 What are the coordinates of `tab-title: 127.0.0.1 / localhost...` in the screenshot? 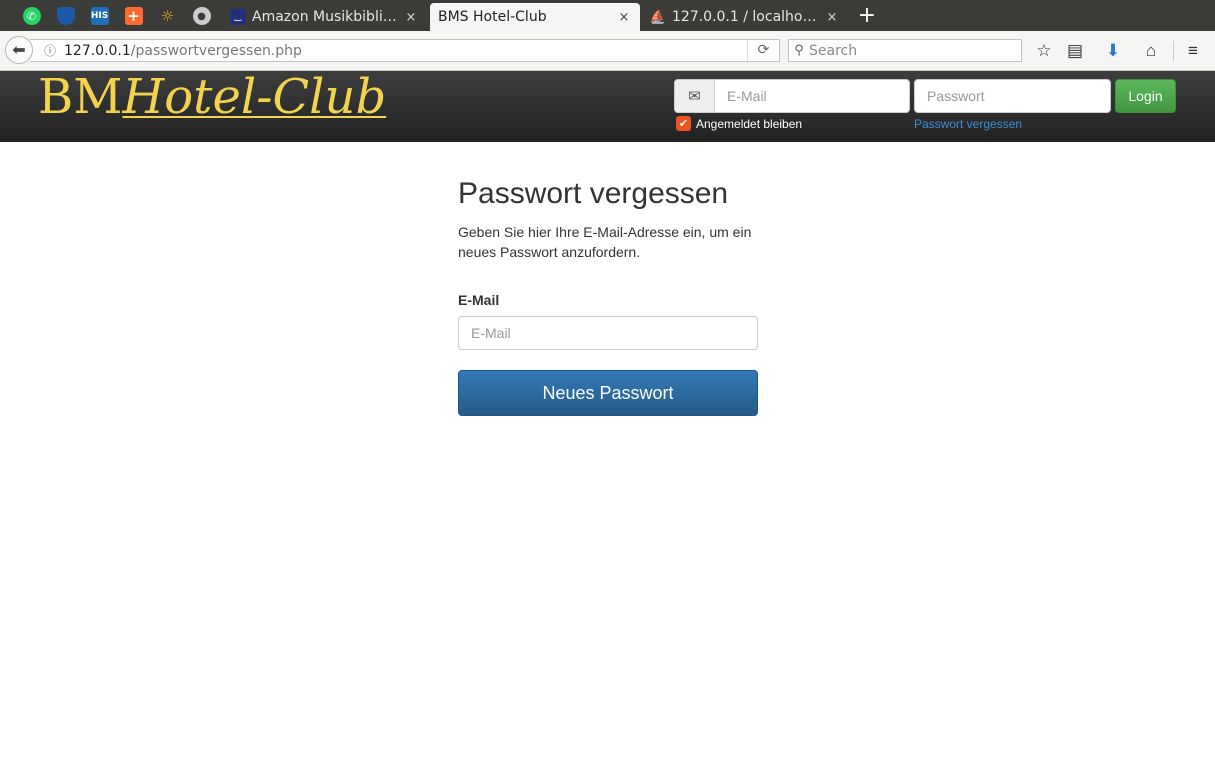 It's located at (745, 17).